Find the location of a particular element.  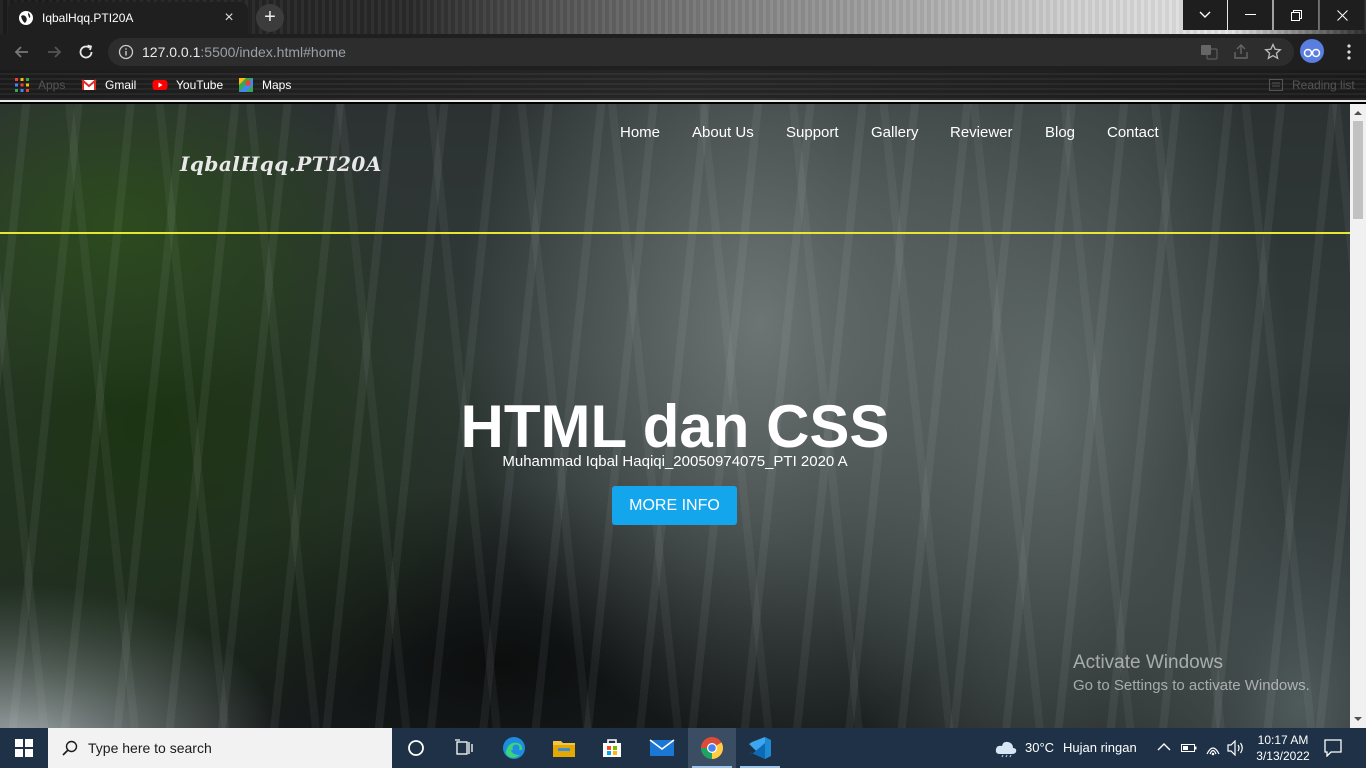

chrome-icon is located at coordinates (712, 748).